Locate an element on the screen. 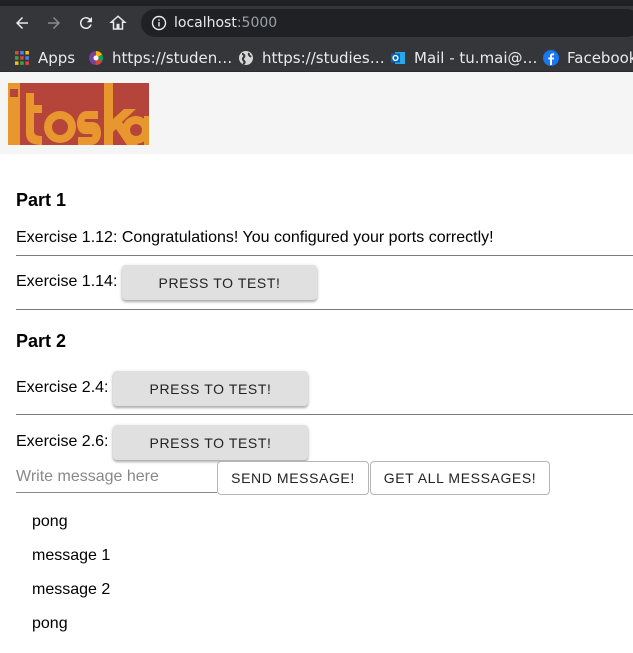 Image resolution: width=633 pixels, height=653 pixels. url-text: localhost:5000 is located at coordinates (226, 23).